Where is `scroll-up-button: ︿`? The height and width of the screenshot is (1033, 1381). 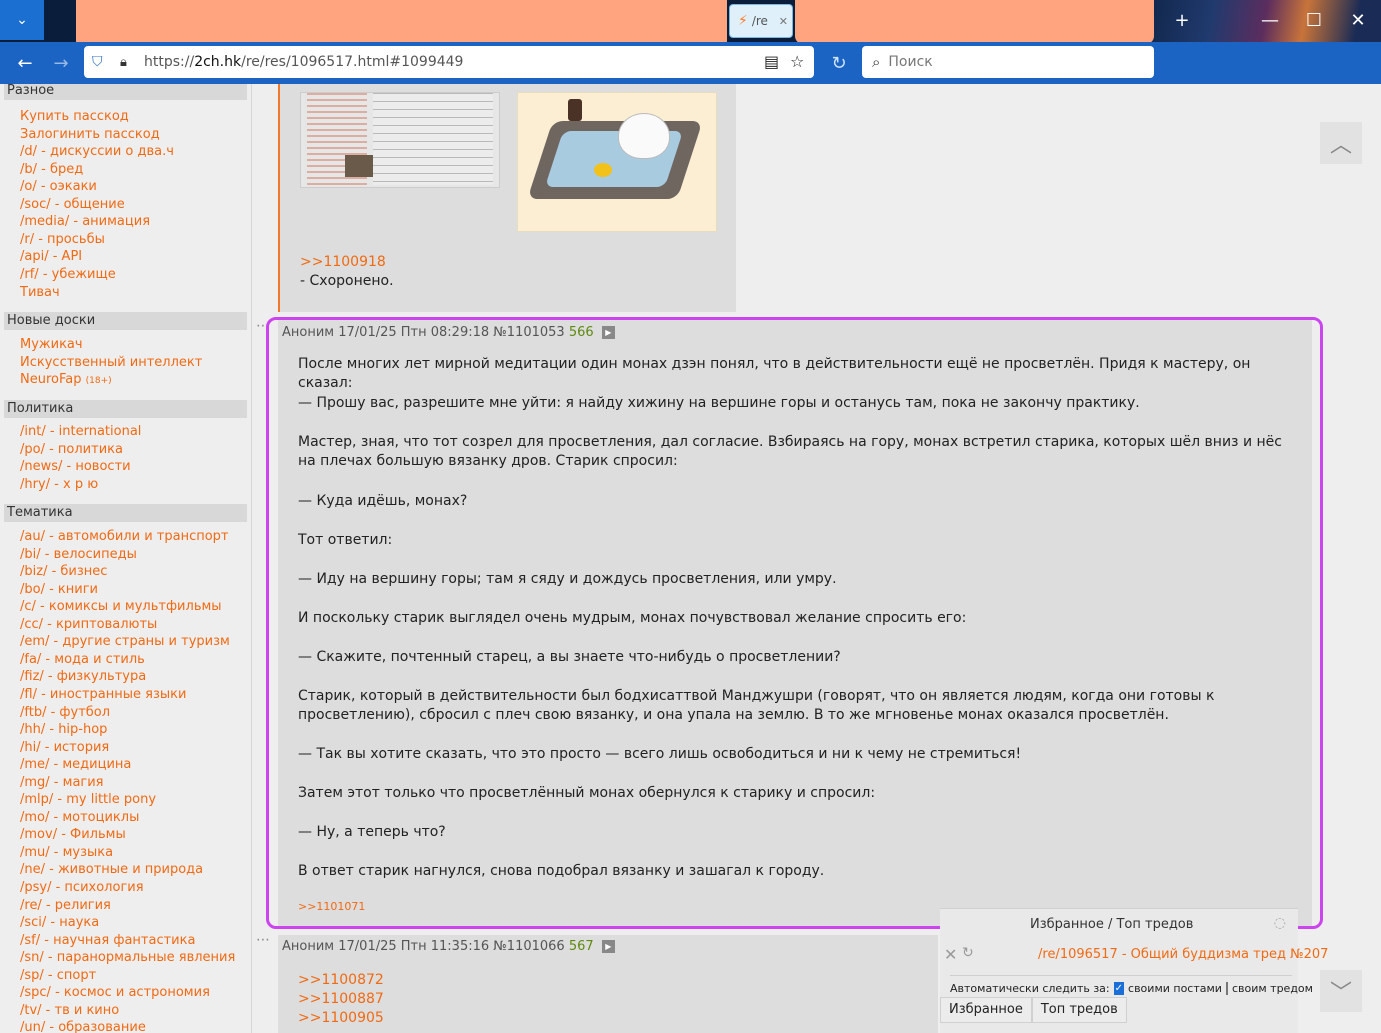
scroll-up-button: ︿ is located at coordinates (1341, 143).